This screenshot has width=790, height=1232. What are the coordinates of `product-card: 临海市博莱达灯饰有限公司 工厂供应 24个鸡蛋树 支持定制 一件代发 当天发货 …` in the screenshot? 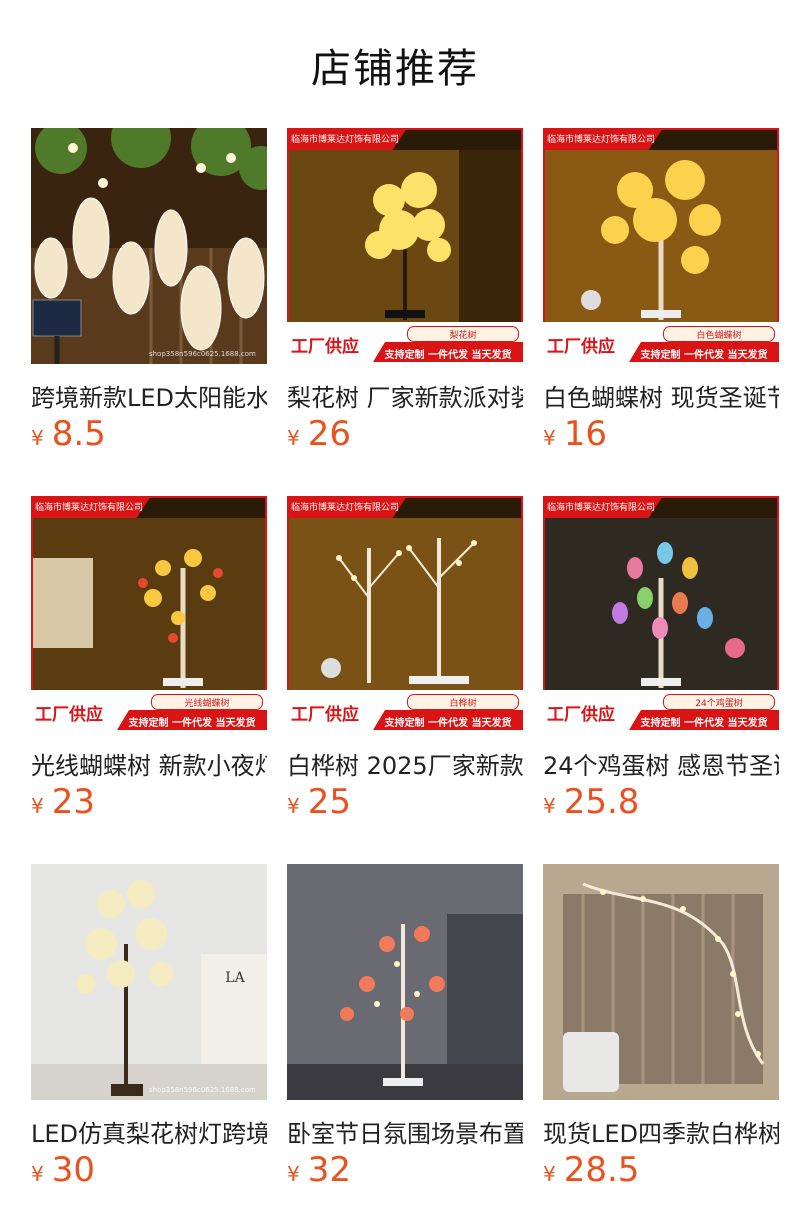 It's located at (661, 666).